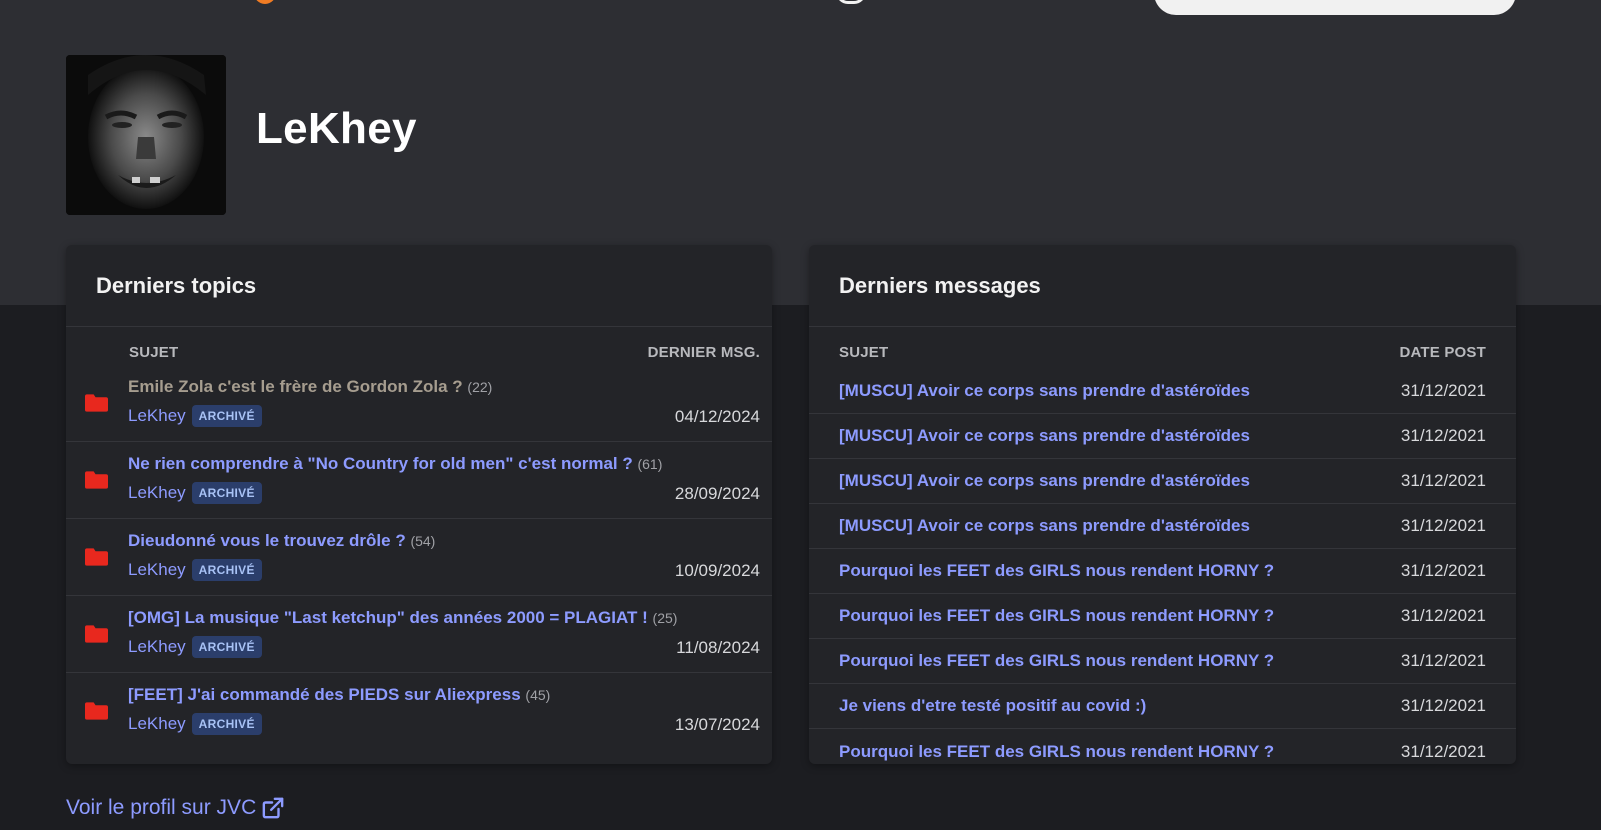 Image resolution: width=1601 pixels, height=830 pixels. What do you see at coordinates (419, 286) in the screenshot?
I see `card-title: Derniers topics` at bounding box center [419, 286].